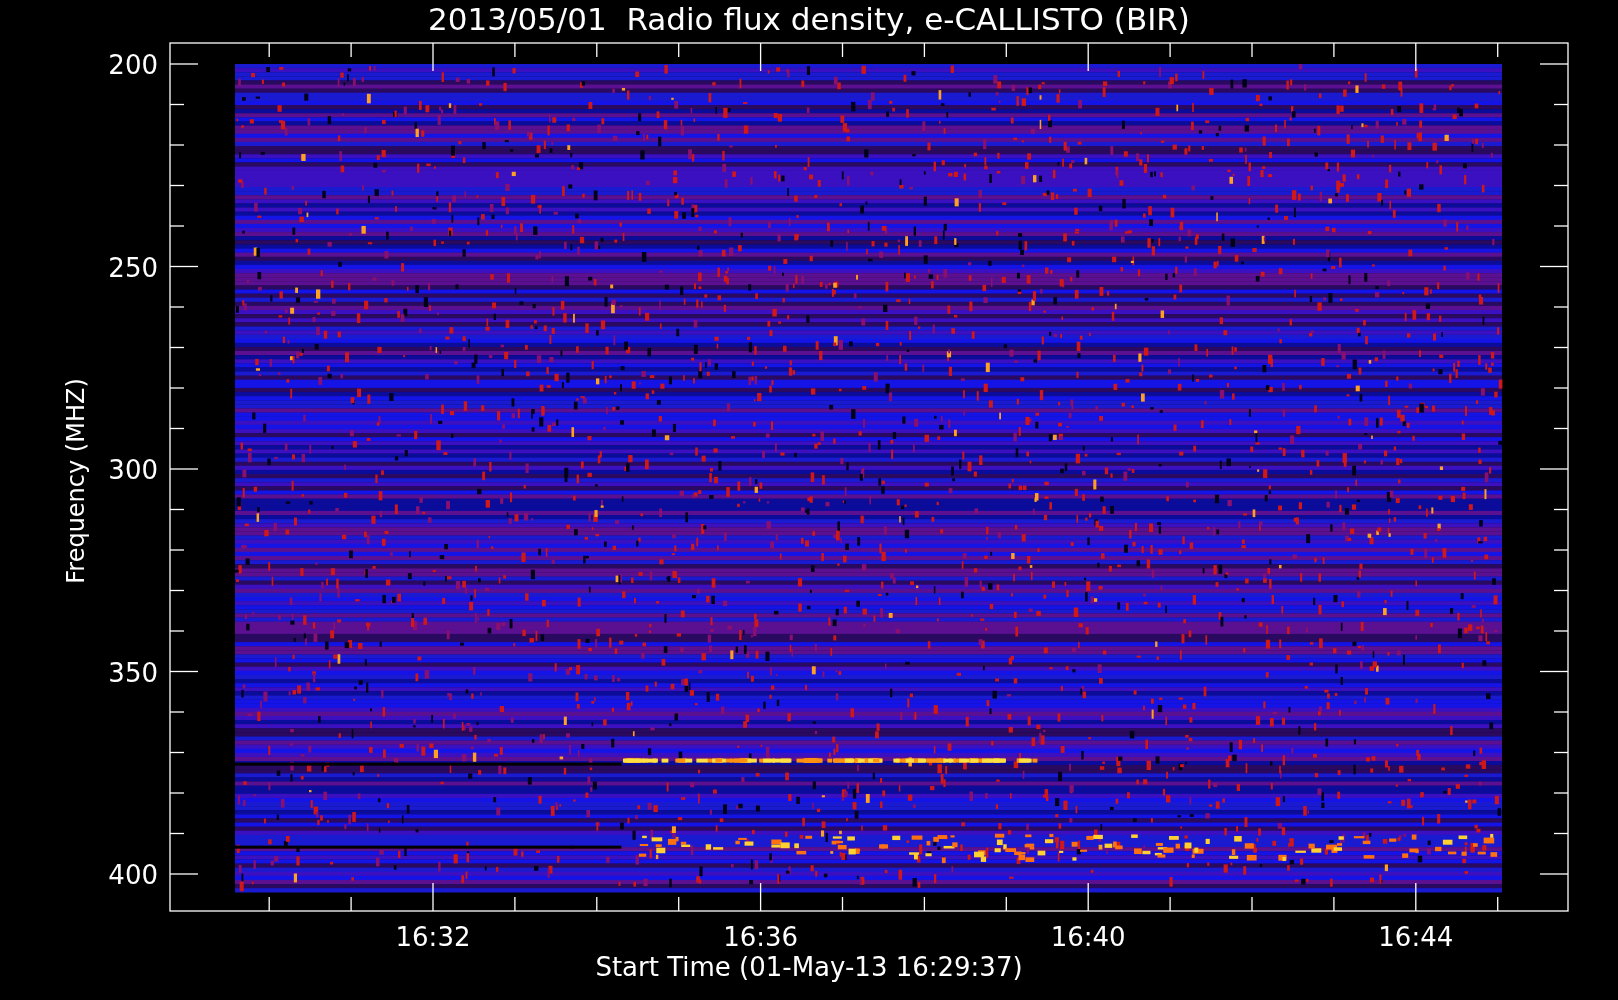  I want to click on tick-label: 16:32, so click(433, 937).